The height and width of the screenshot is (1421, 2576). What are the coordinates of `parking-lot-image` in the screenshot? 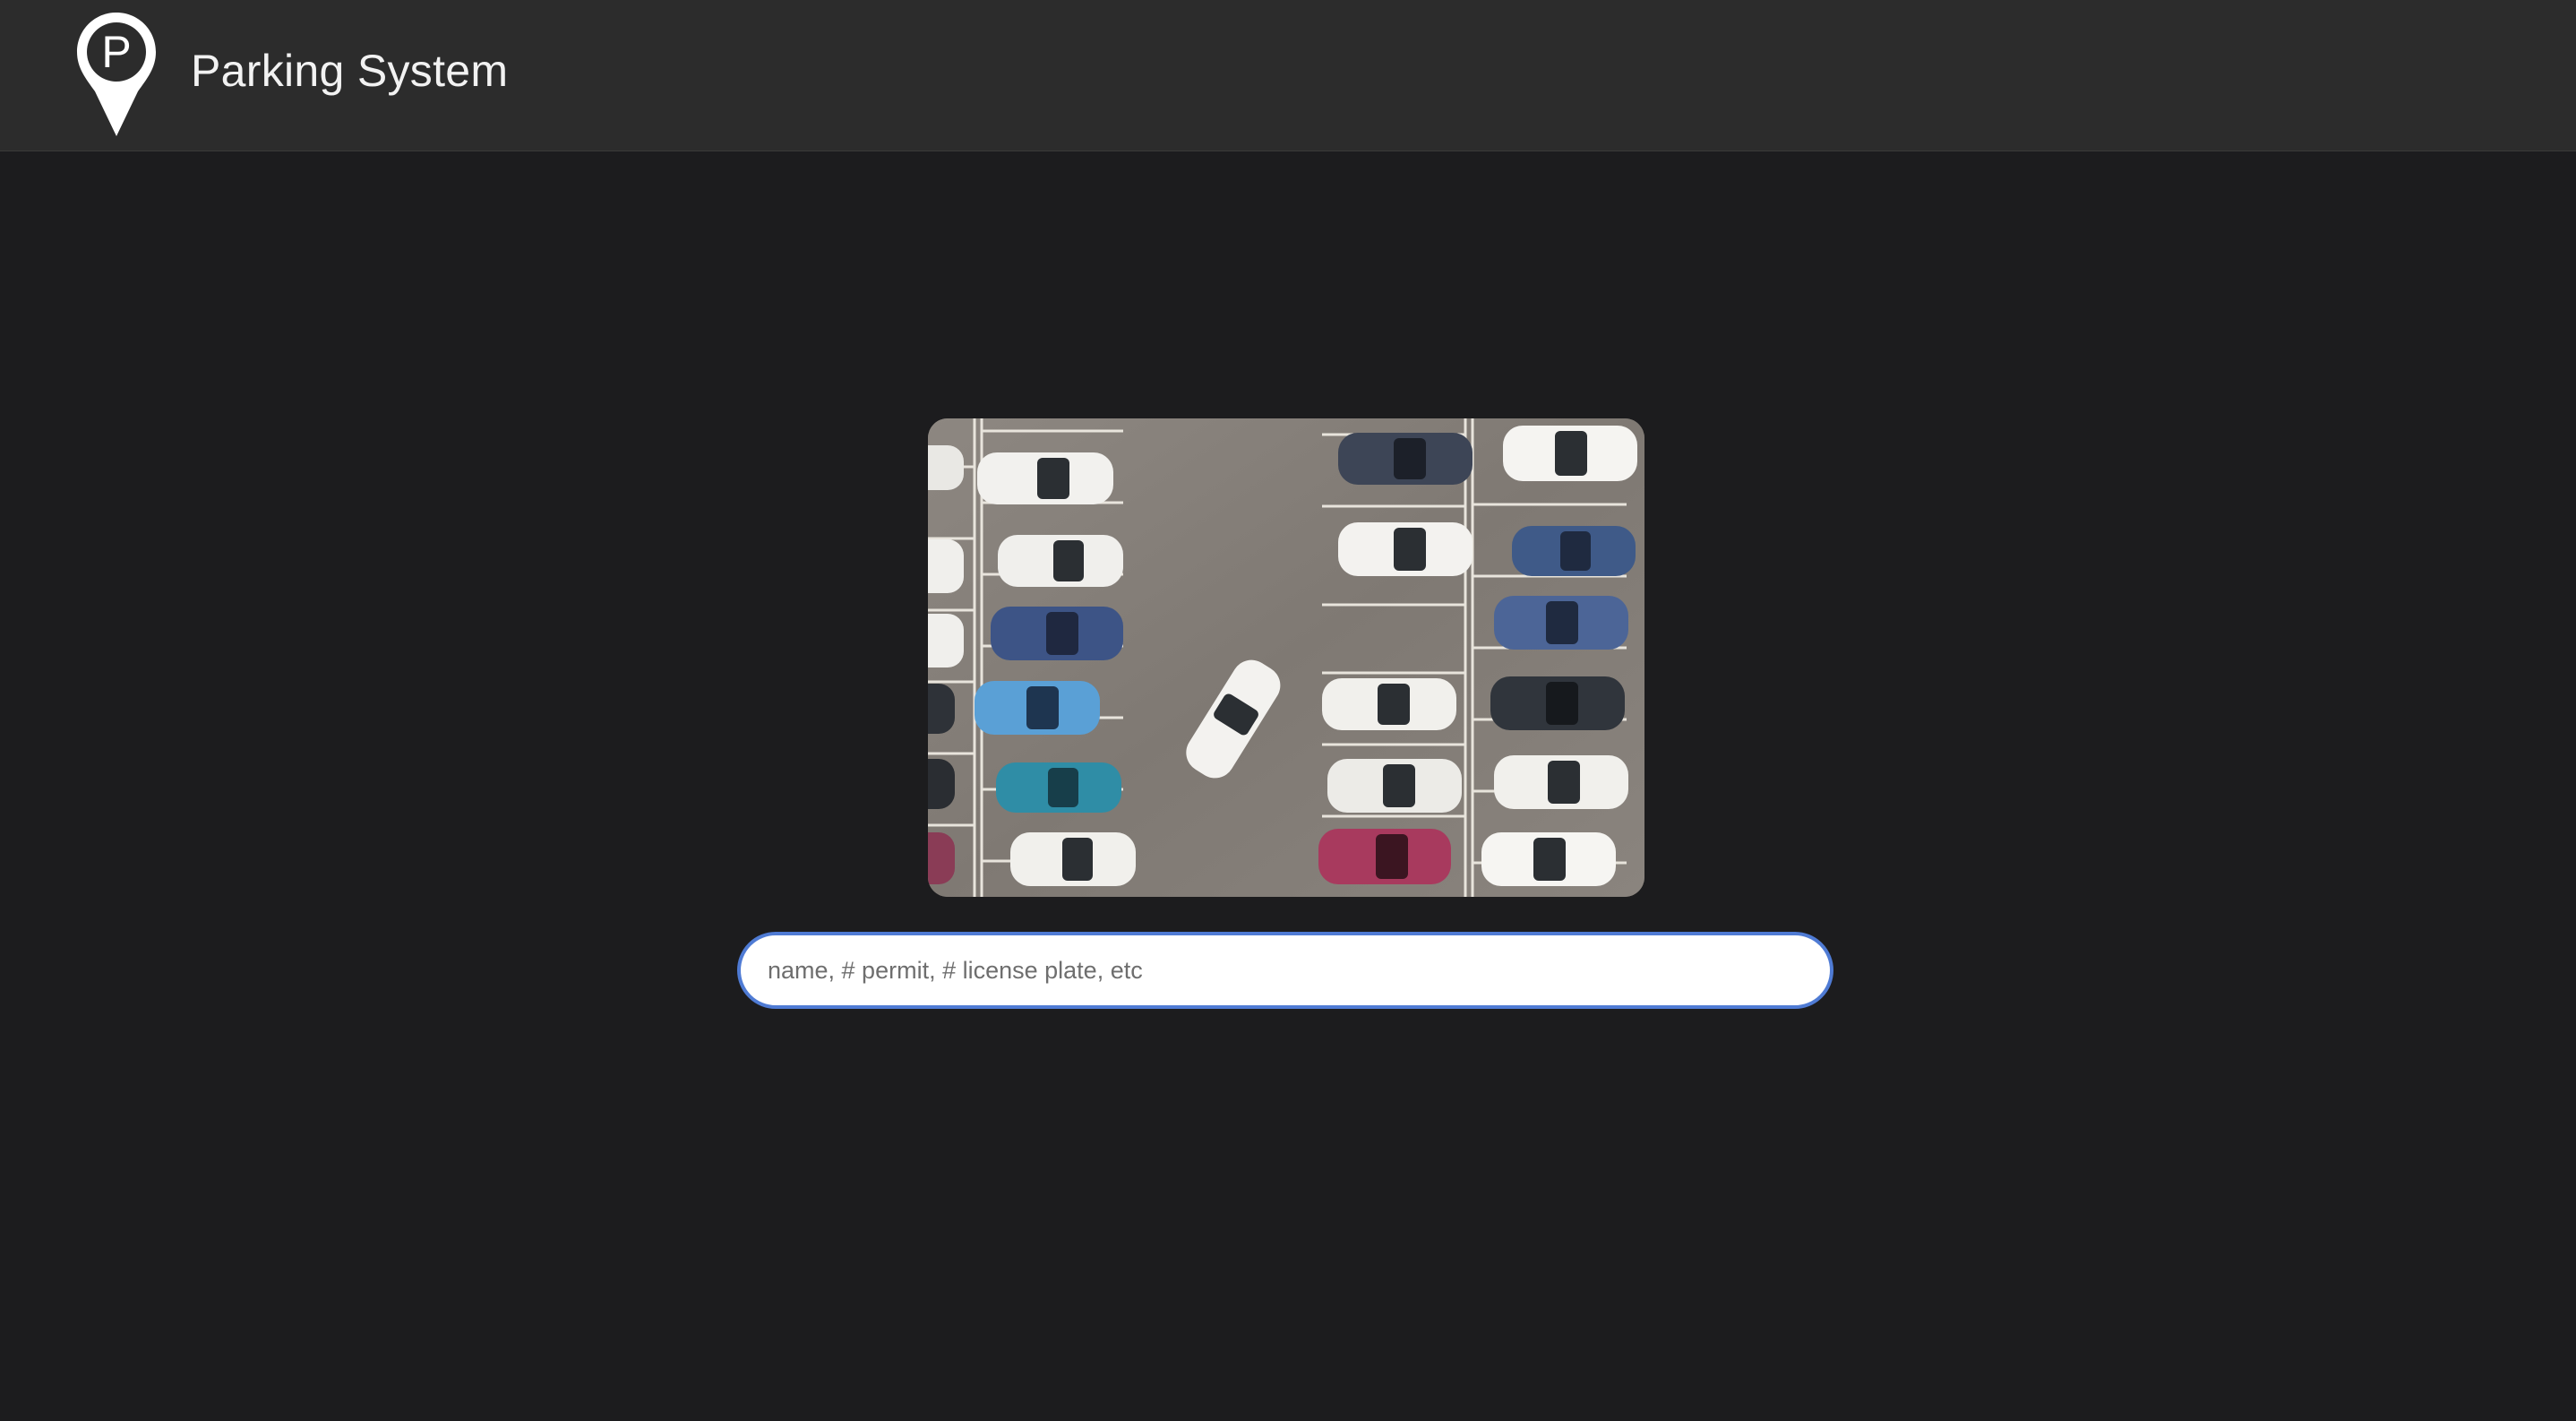 It's located at (1286, 657).